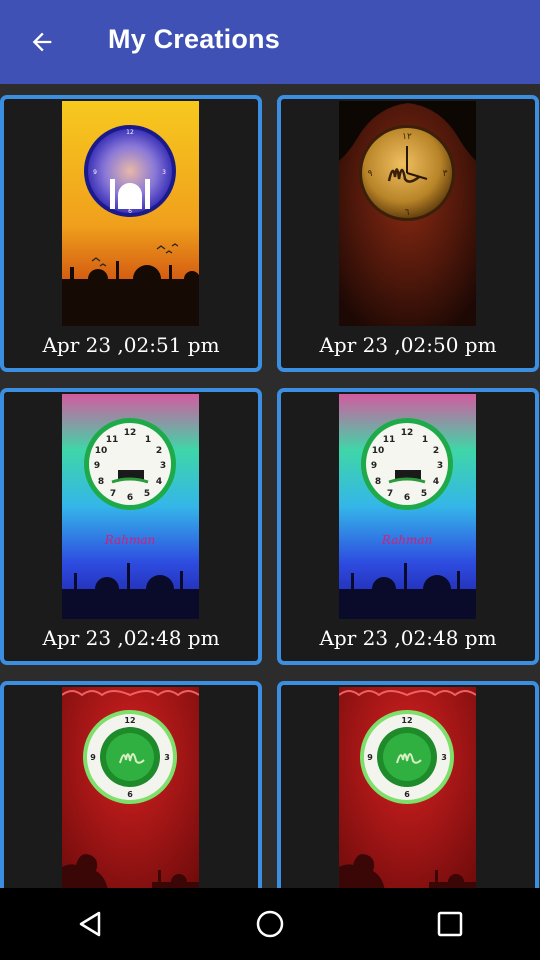 The image size is (540, 960). Describe the element at coordinates (407, 137) in the screenshot. I see `svg-text: ١٢` at that location.